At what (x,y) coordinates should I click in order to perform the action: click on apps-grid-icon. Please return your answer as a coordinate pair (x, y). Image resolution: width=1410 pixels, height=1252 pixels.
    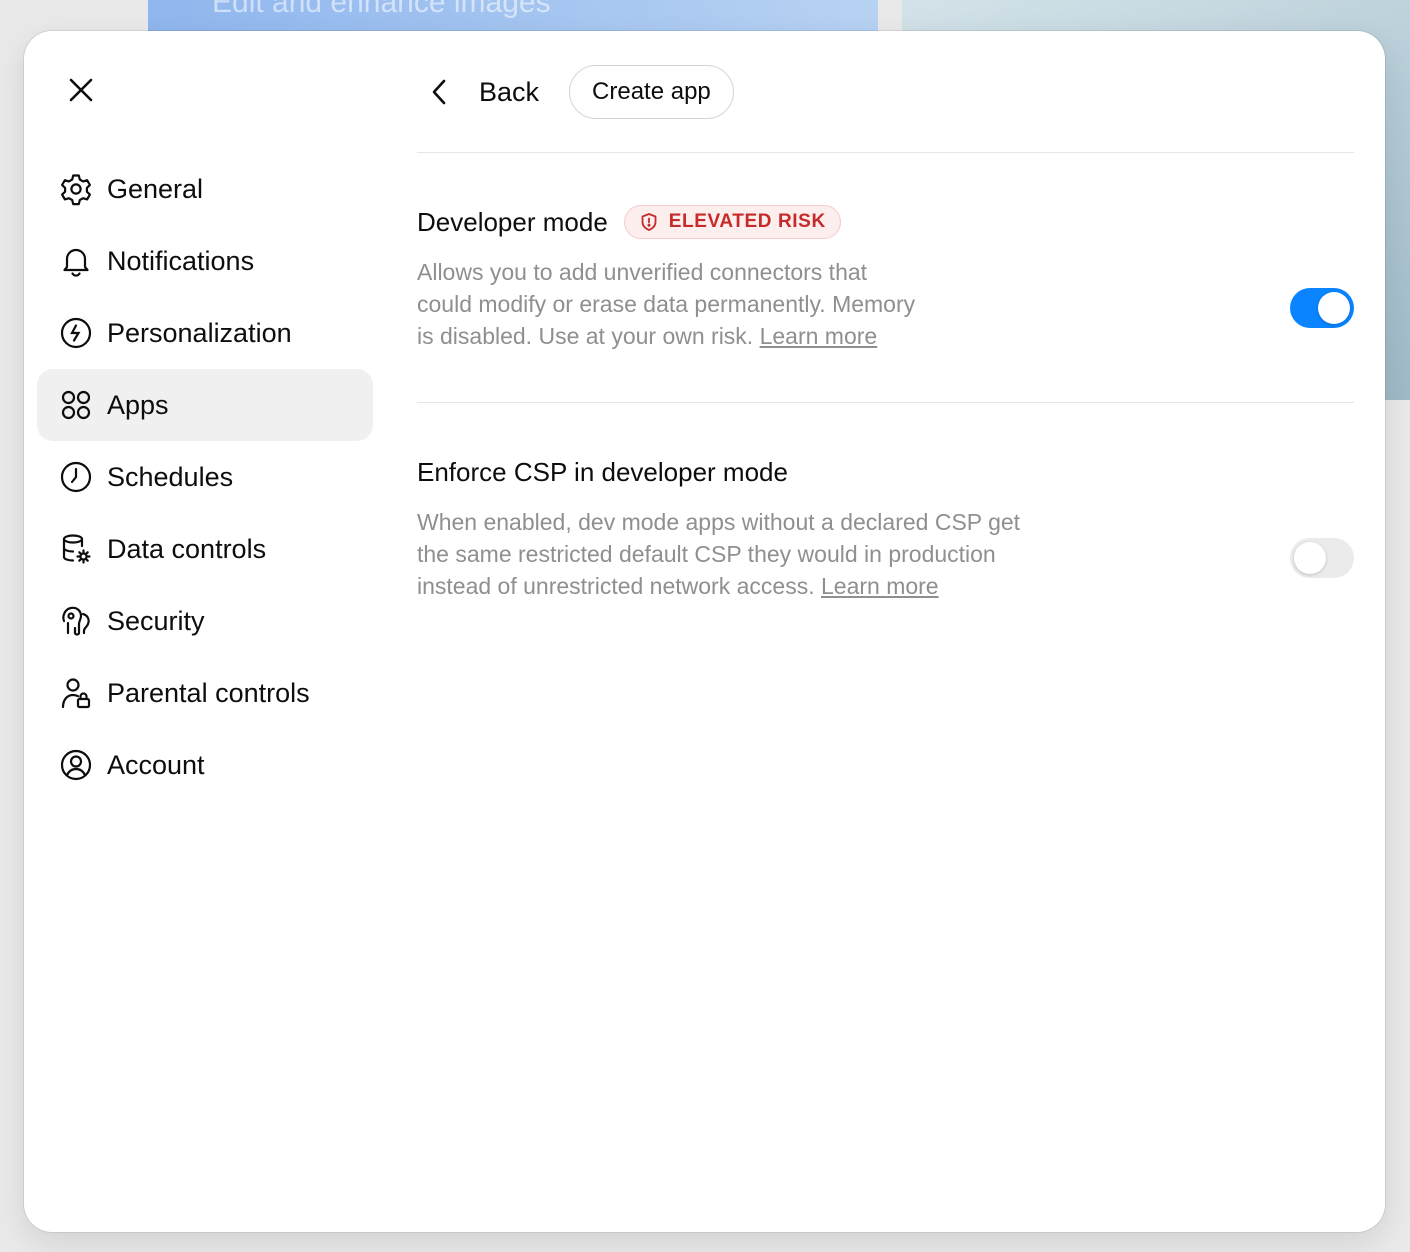
    Looking at the image, I should click on (76, 405).